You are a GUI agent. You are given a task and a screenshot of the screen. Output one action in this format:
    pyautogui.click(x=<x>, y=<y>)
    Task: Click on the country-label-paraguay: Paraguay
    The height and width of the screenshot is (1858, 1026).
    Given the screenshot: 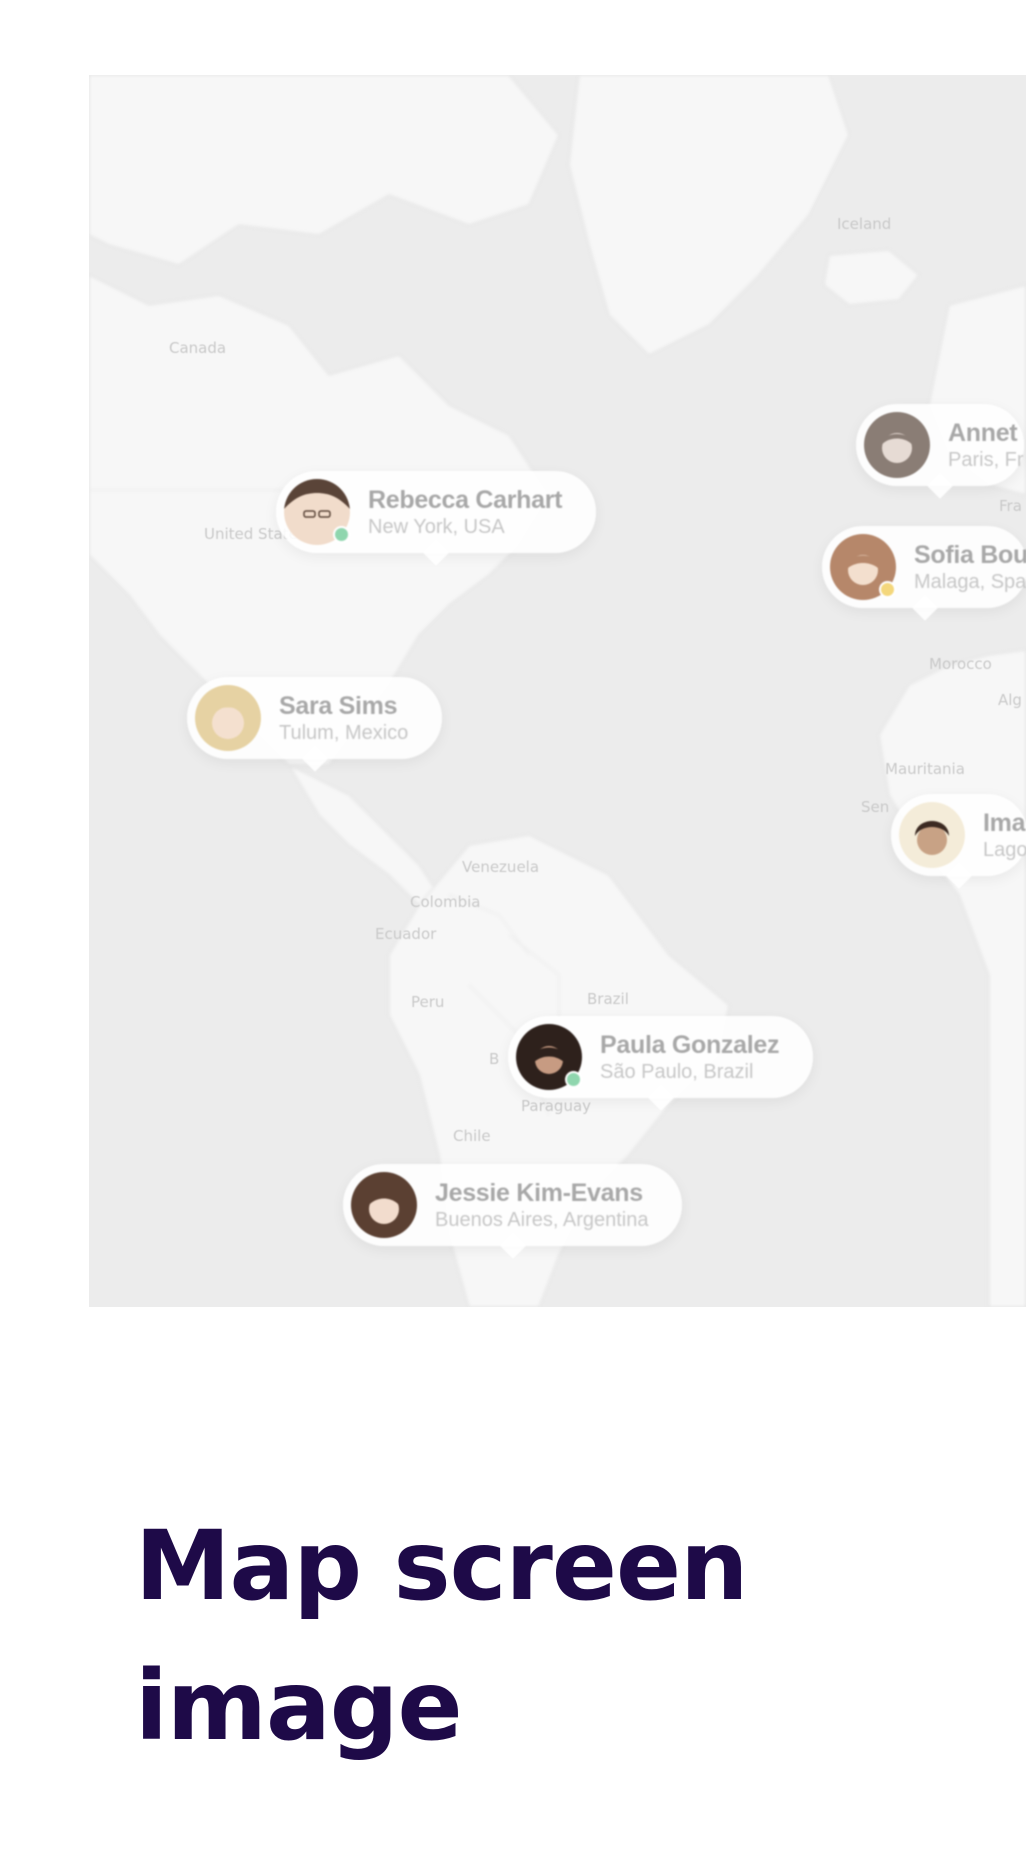 What is the action you would take?
    pyautogui.click(x=556, y=1106)
    